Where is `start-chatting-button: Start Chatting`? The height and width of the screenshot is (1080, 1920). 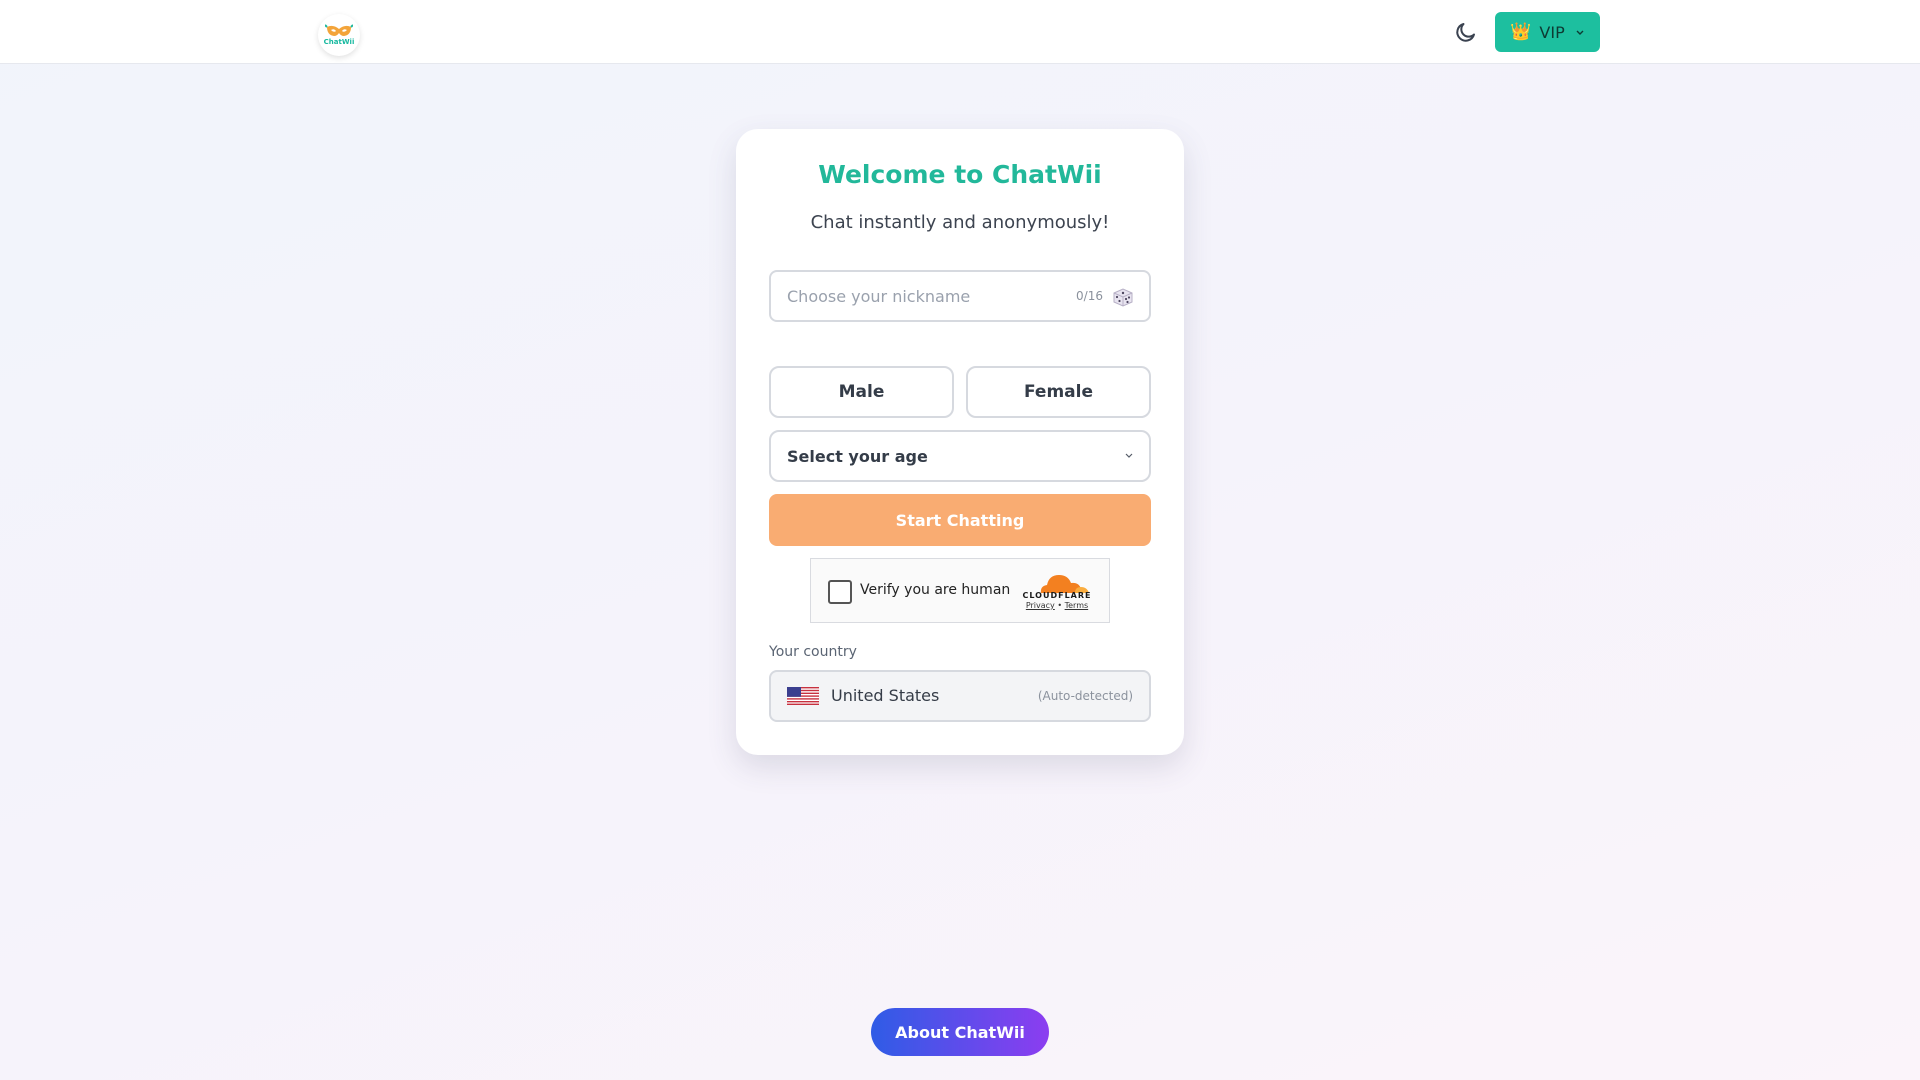
start-chatting-button: Start Chatting is located at coordinates (960, 520).